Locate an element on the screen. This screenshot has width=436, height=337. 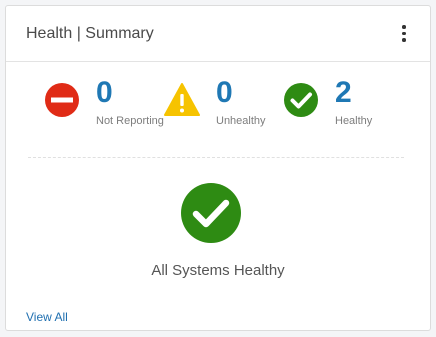
healthy-count: 2 is located at coordinates (343, 92).